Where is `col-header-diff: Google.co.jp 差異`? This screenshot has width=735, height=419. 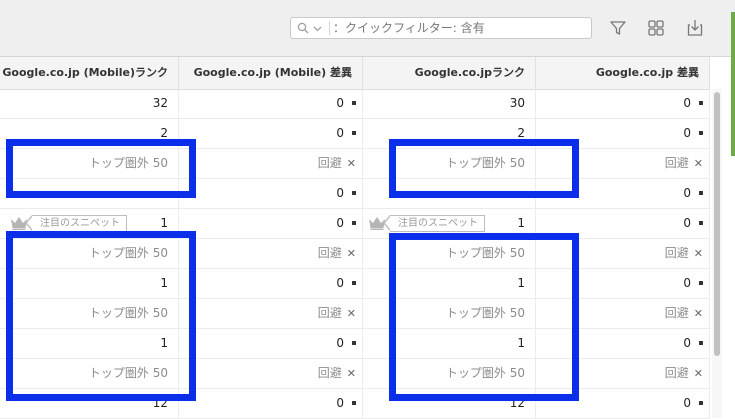
col-header-diff: Google.co.jp 差異 is located at coordinates (623, 73).